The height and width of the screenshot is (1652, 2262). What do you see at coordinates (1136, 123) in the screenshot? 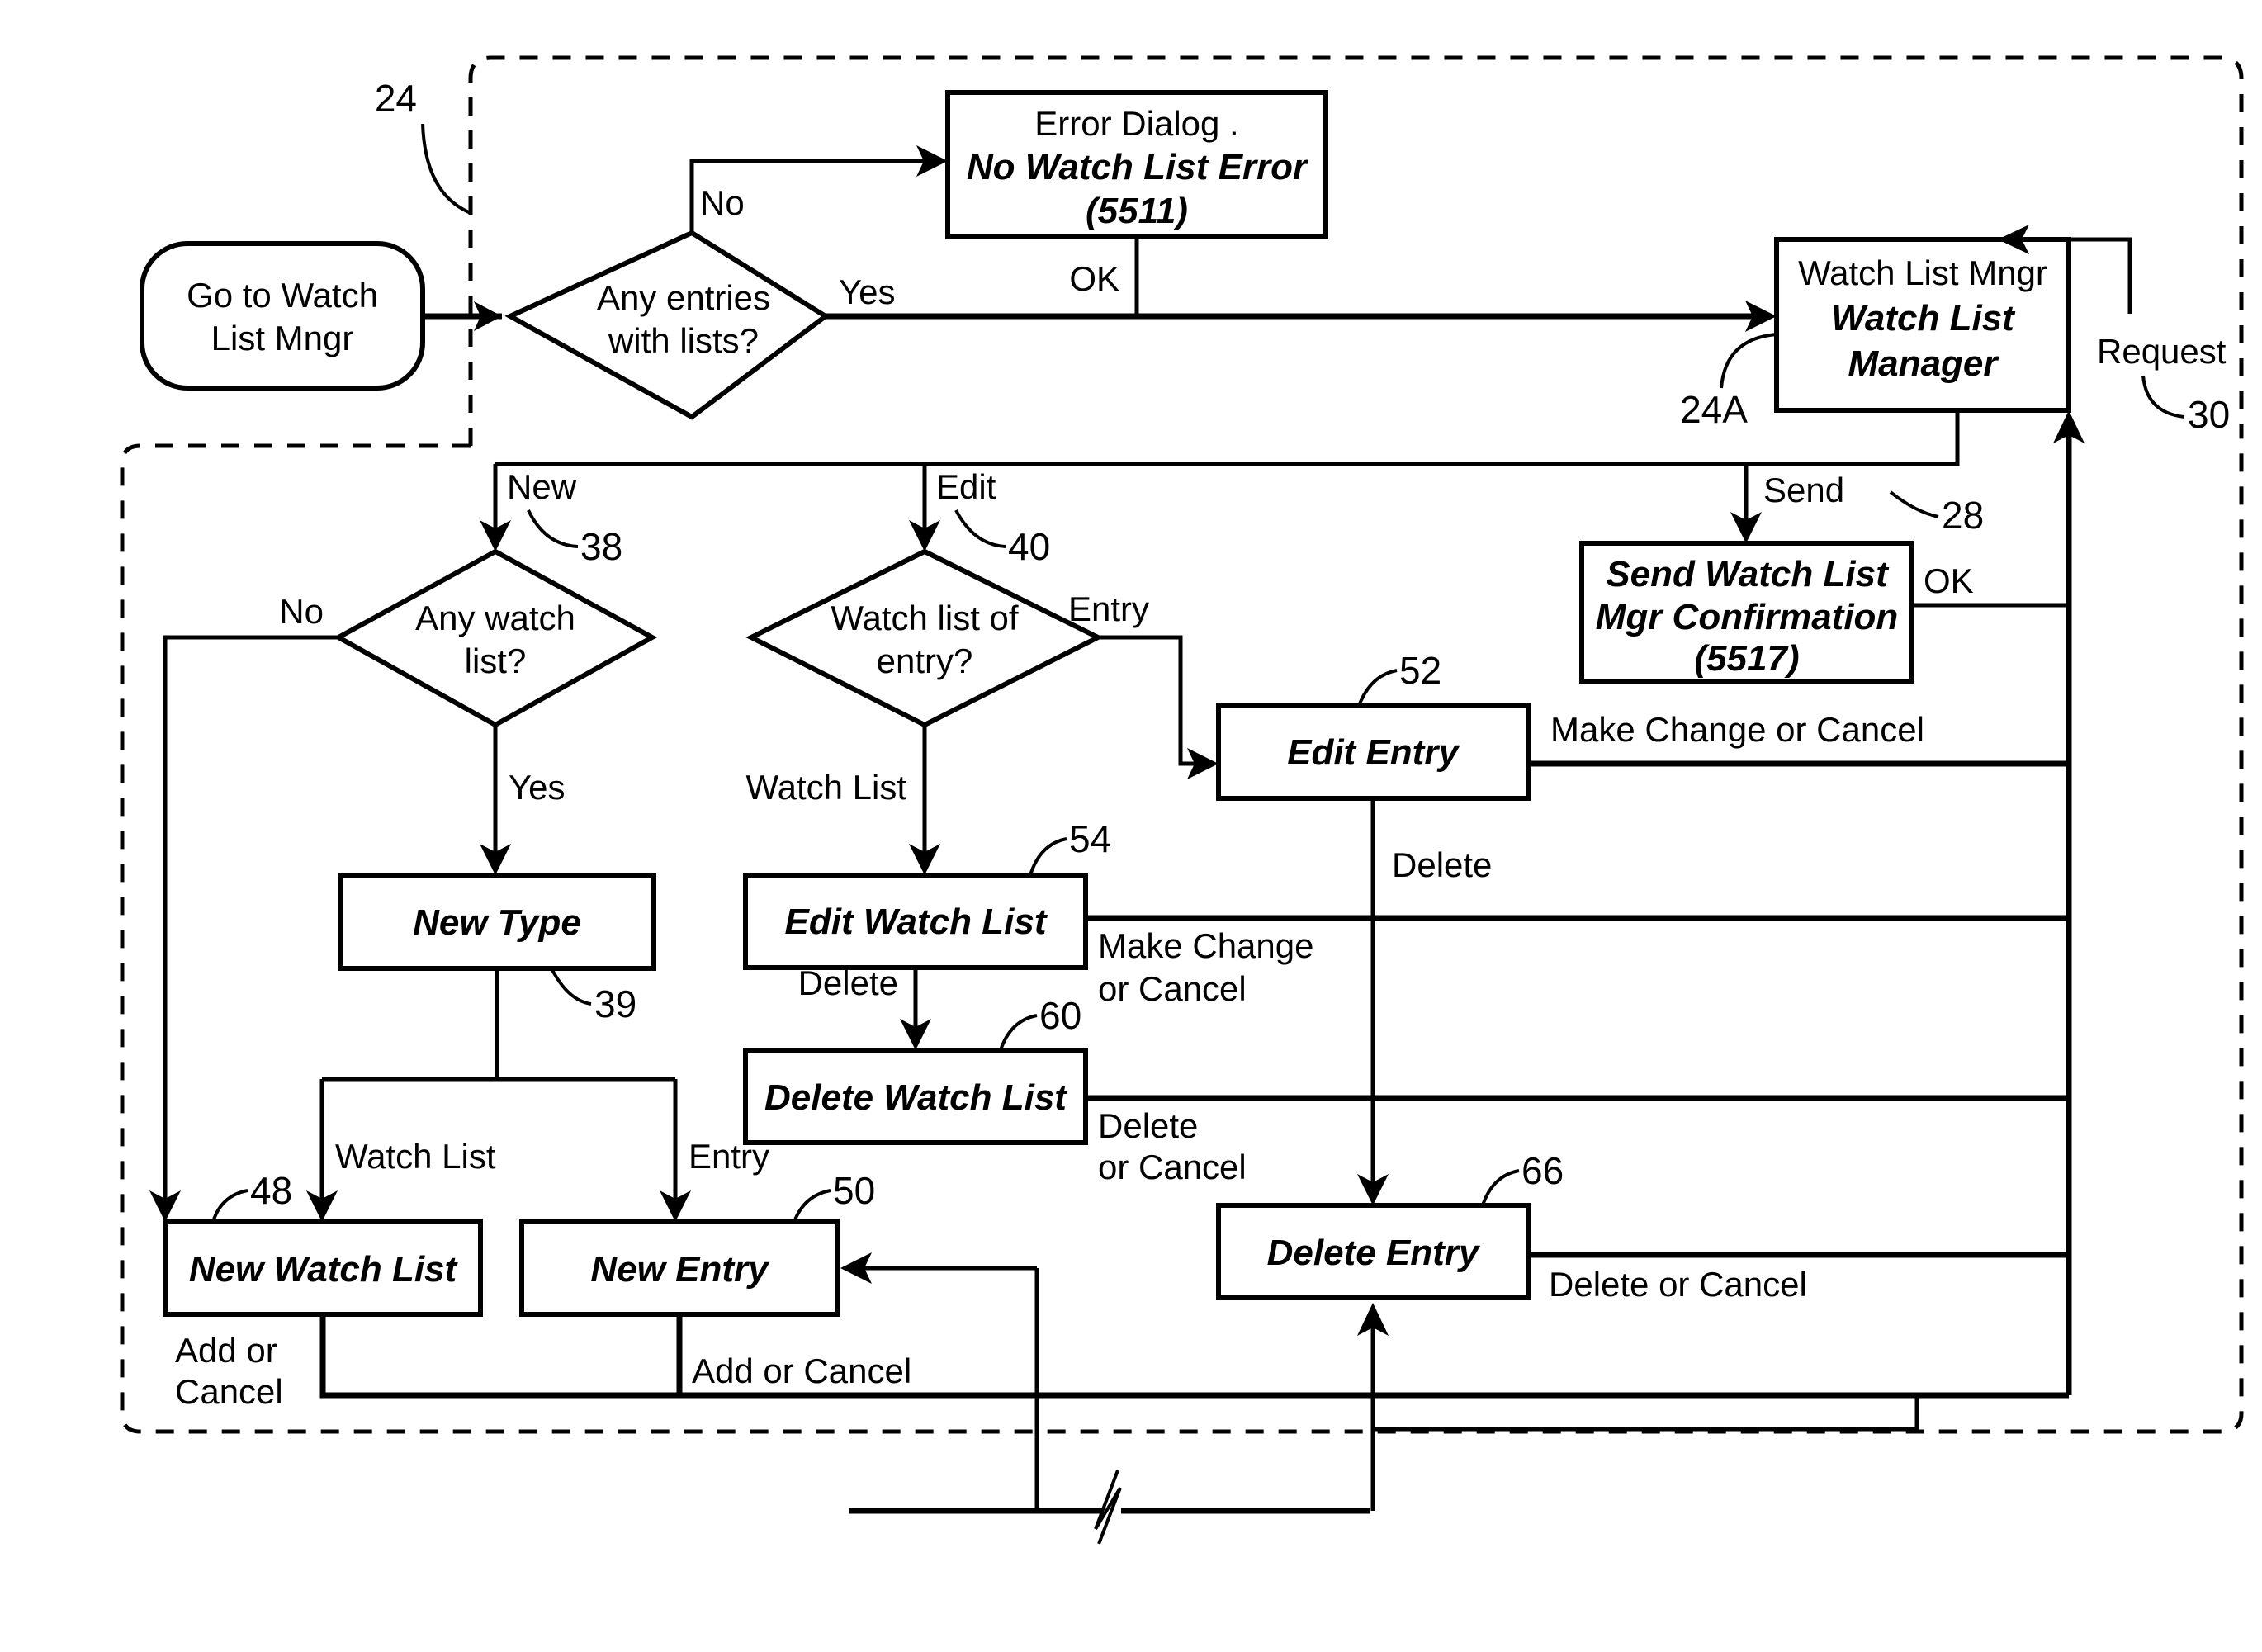
I see `error-dialog-plain: Error Dialog .` at bounding box center [1136, 123].